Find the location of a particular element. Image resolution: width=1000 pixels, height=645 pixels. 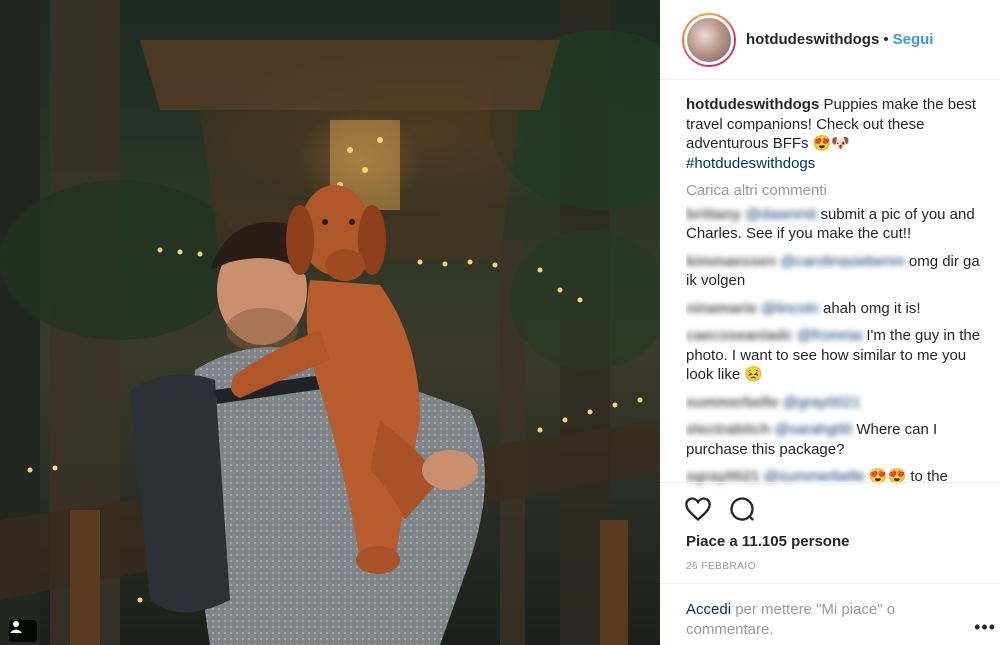

post-actions: Piace a 11.105 persone 26 FEBBRAIO is located at coordinates (830, 532).